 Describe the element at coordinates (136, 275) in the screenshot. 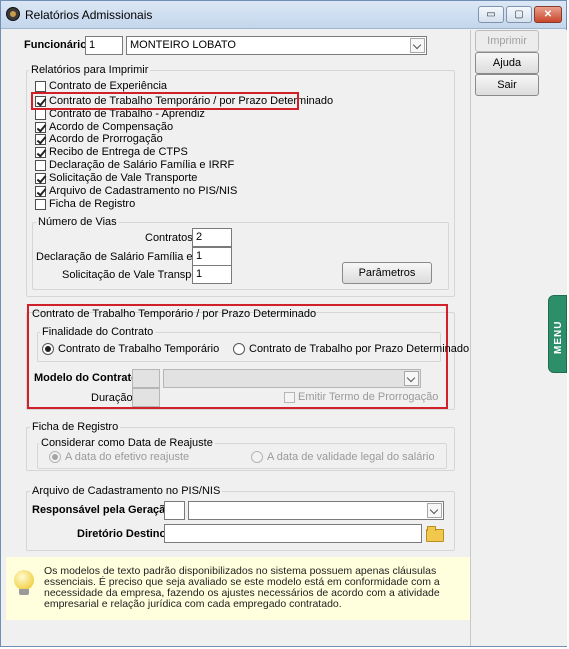

I see `vias-solicitacao-label: Solicitação de Vale Transporte` at that location.